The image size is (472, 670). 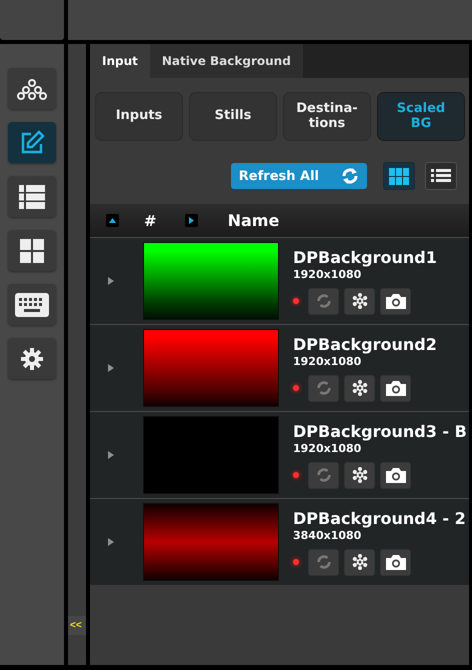 I want to click on play-icon, so click(x=191, y=220).